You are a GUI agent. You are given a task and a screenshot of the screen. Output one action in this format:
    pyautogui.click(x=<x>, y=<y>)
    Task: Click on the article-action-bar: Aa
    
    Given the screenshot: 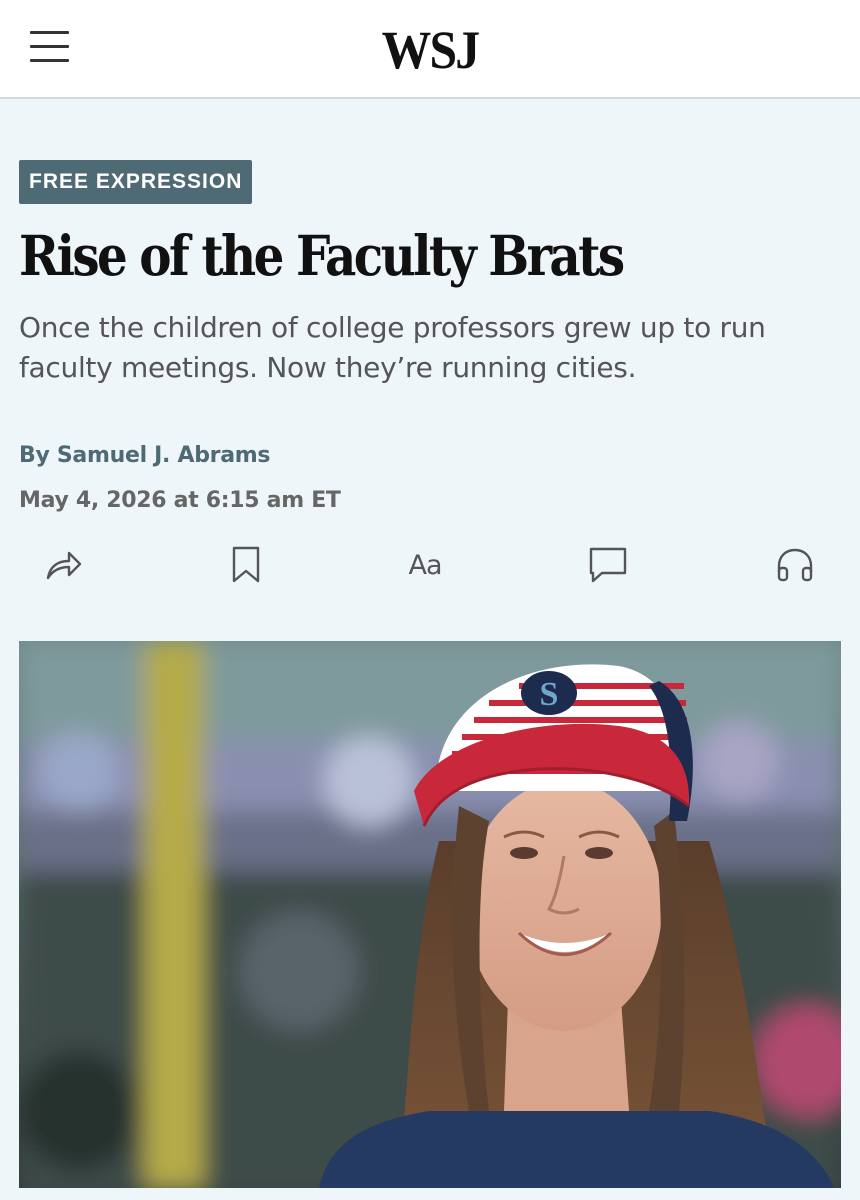 What is the action you would take?
    pyautogui.click(x=430, y=565)
    